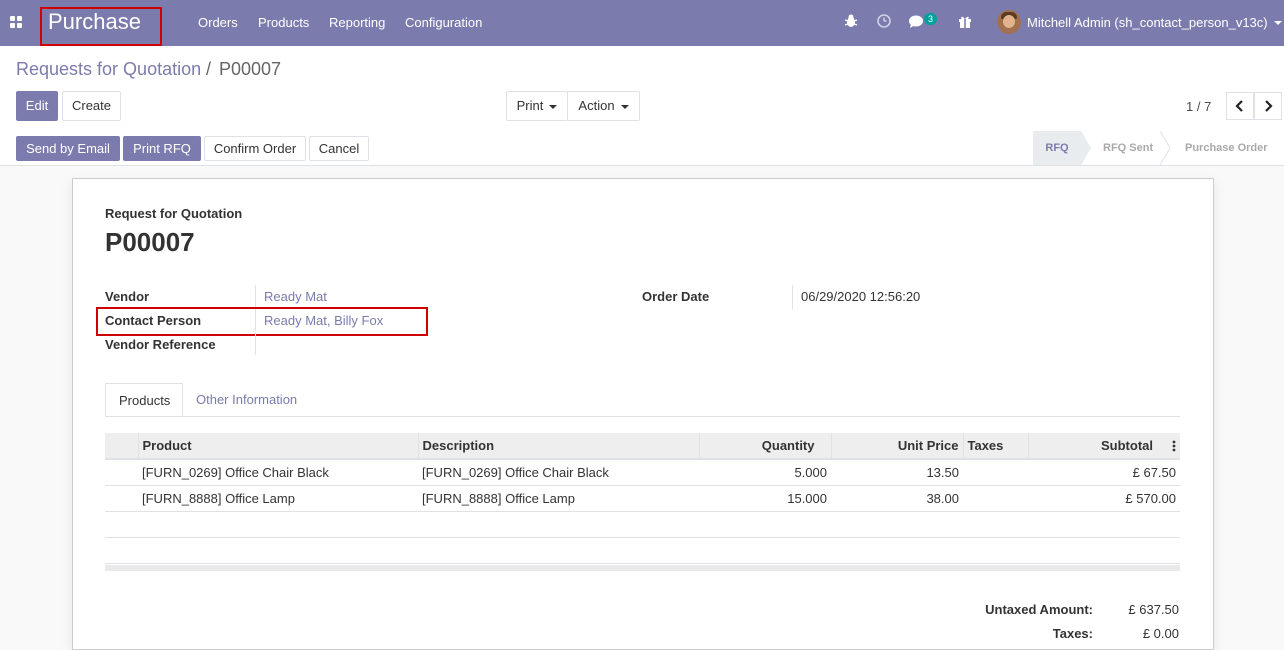 This screenshot has width=1284, height=650. I want to click on document-type-label: Request for Quotation, so click(174, 213).